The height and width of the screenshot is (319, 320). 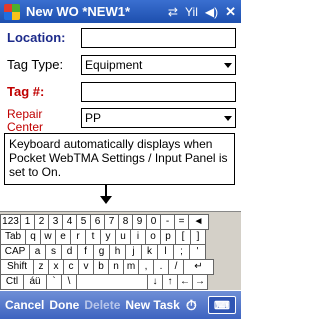 What do you see at coordinates (161, 267) in the screenshot?
I see `keyboard-key: .` at bounding box center [161, 267].